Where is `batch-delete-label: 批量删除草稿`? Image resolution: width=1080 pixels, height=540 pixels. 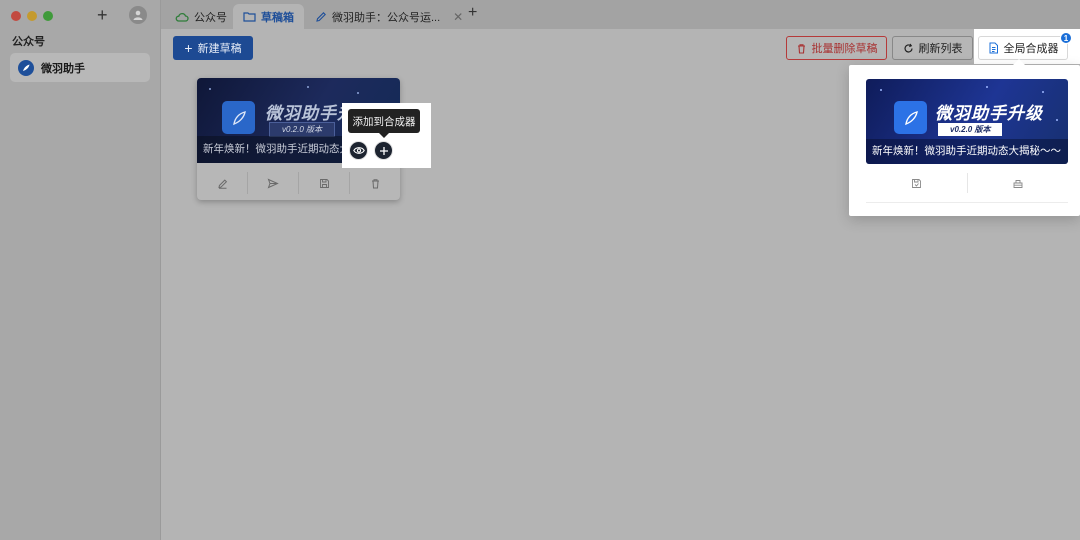
batch-delete-label: 批量删除草稿 is located at coordinates (844, 49).